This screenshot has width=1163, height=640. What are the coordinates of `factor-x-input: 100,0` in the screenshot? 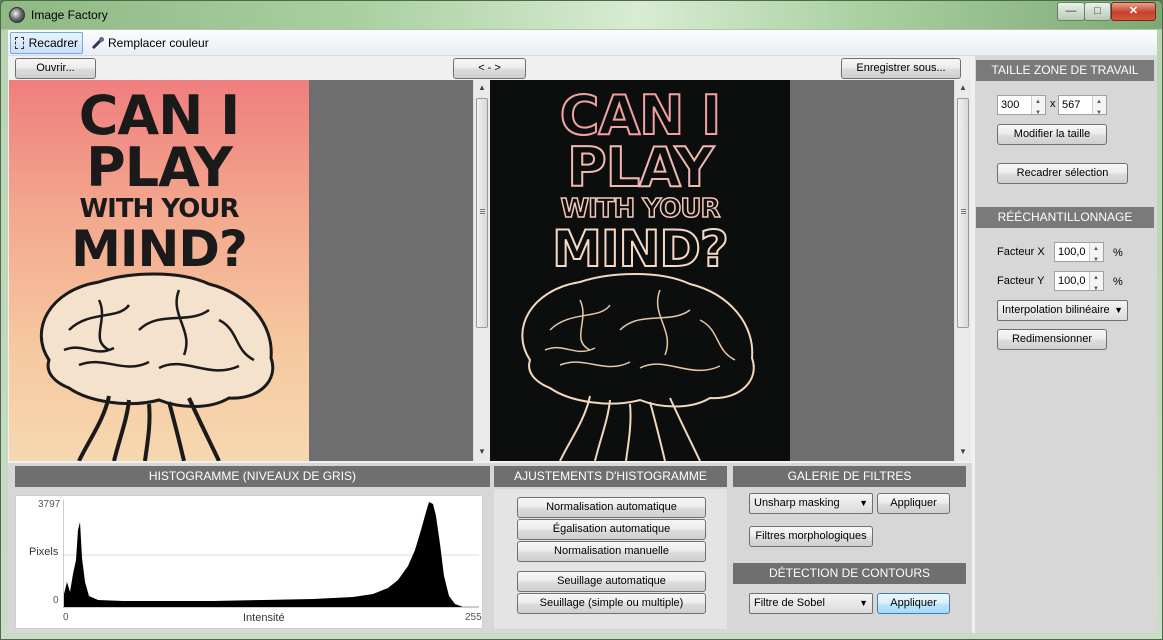 It's located at (1079, 254).